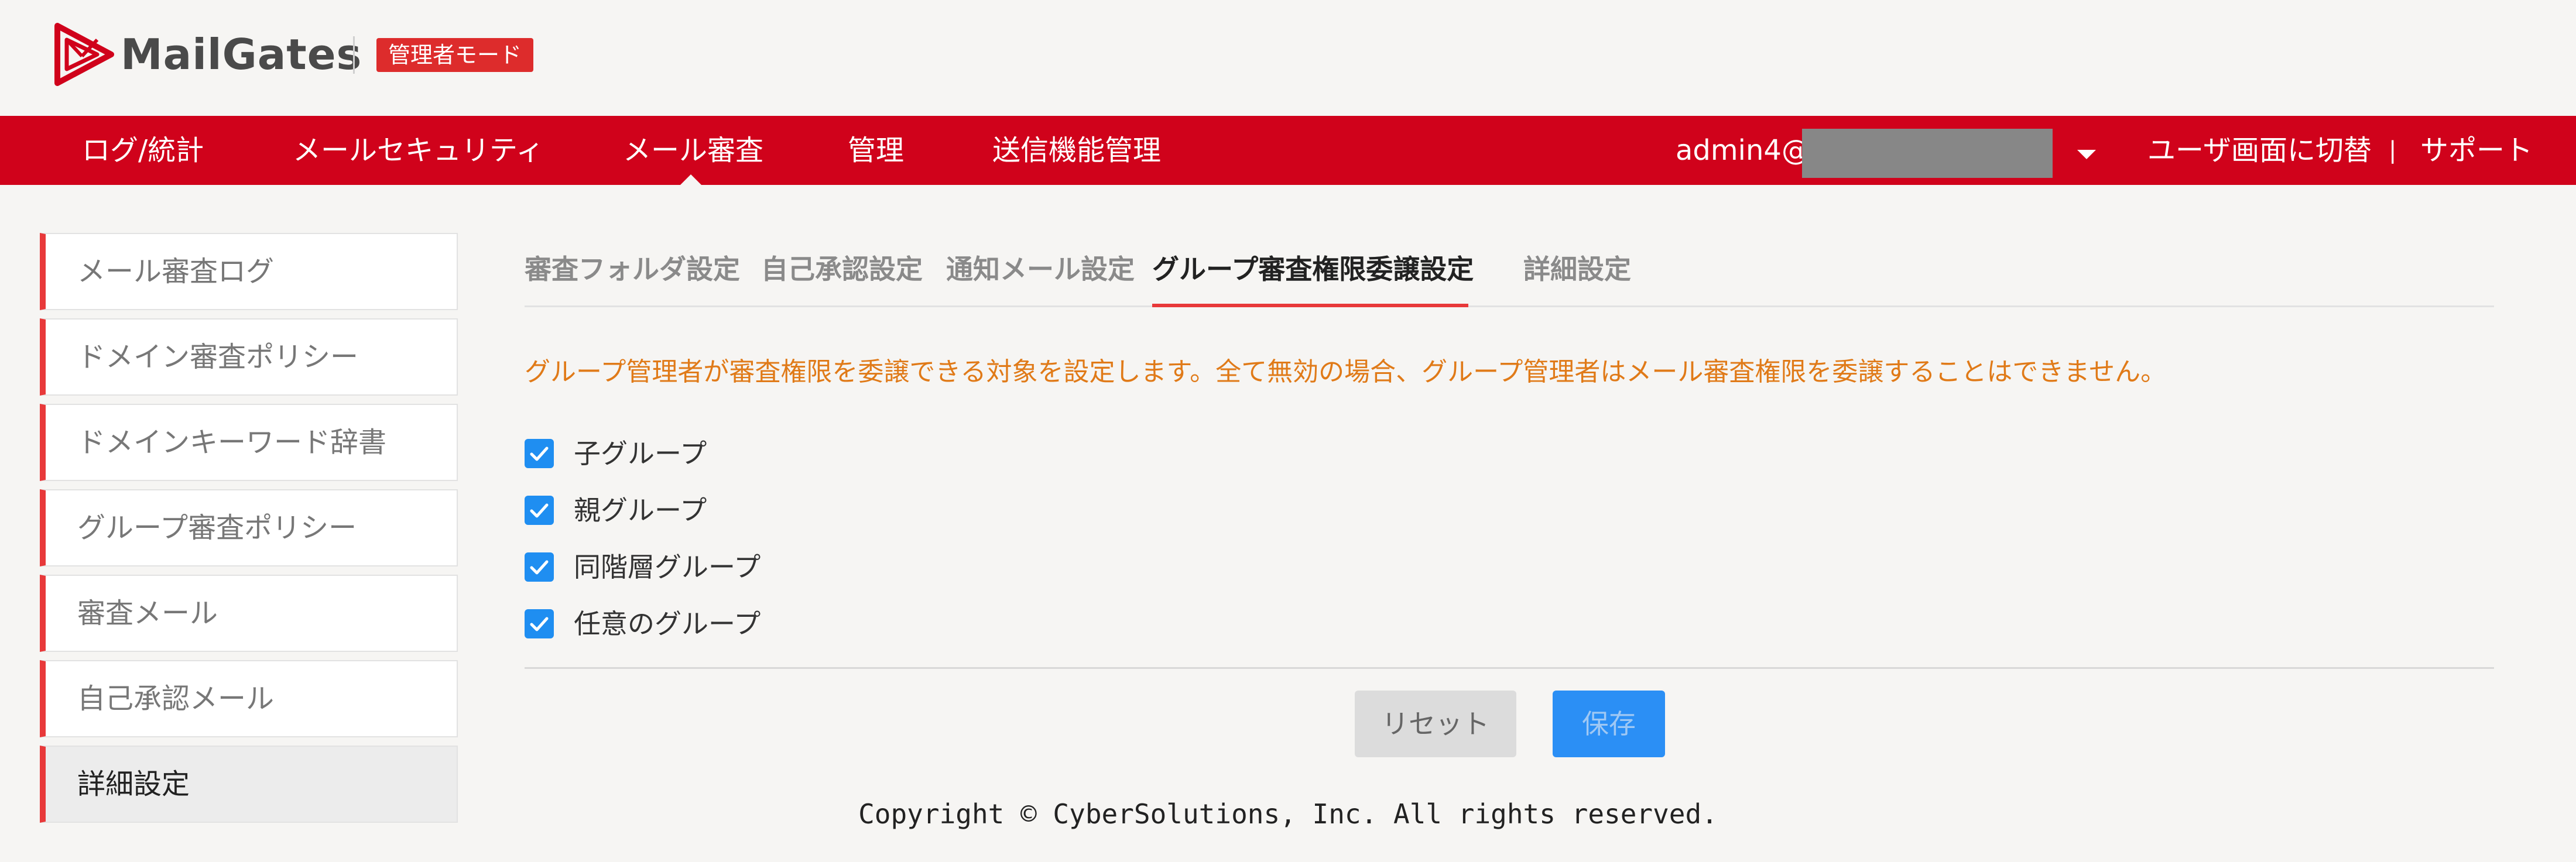 This screenshot has width=2576, height=862. I want to click on tab-group-review-delegation-settings: グループ審査権限委譲設定, so click(1313, 269).